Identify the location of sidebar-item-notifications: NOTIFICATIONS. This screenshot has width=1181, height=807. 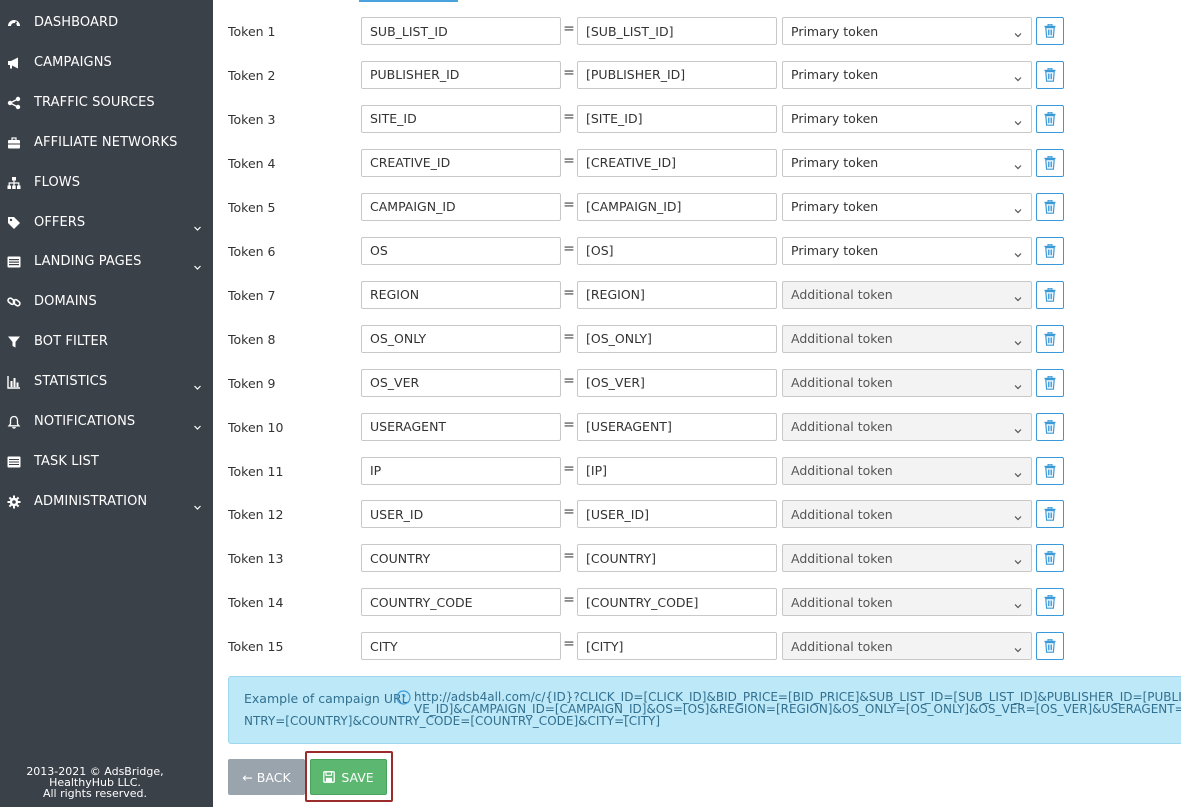
(106, 422).